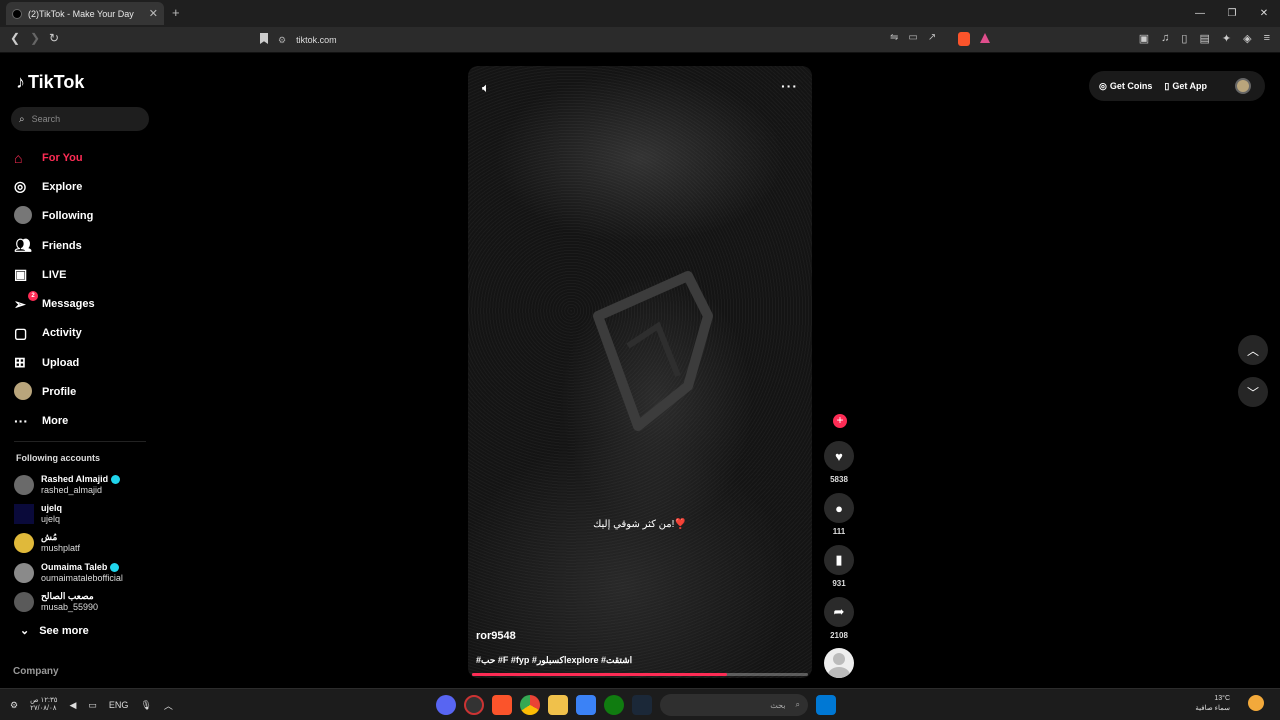 The width and height of the screenshot is (1280, 720). Describe the element at coordinates (558, 705) in the screenshot. I see `file-explorer-icon` at that location.